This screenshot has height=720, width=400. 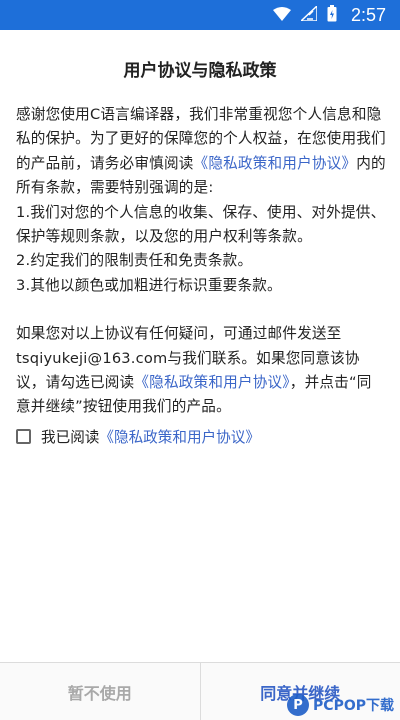 I want to click on status-icons: 2:57, so click(x=329, y=14).